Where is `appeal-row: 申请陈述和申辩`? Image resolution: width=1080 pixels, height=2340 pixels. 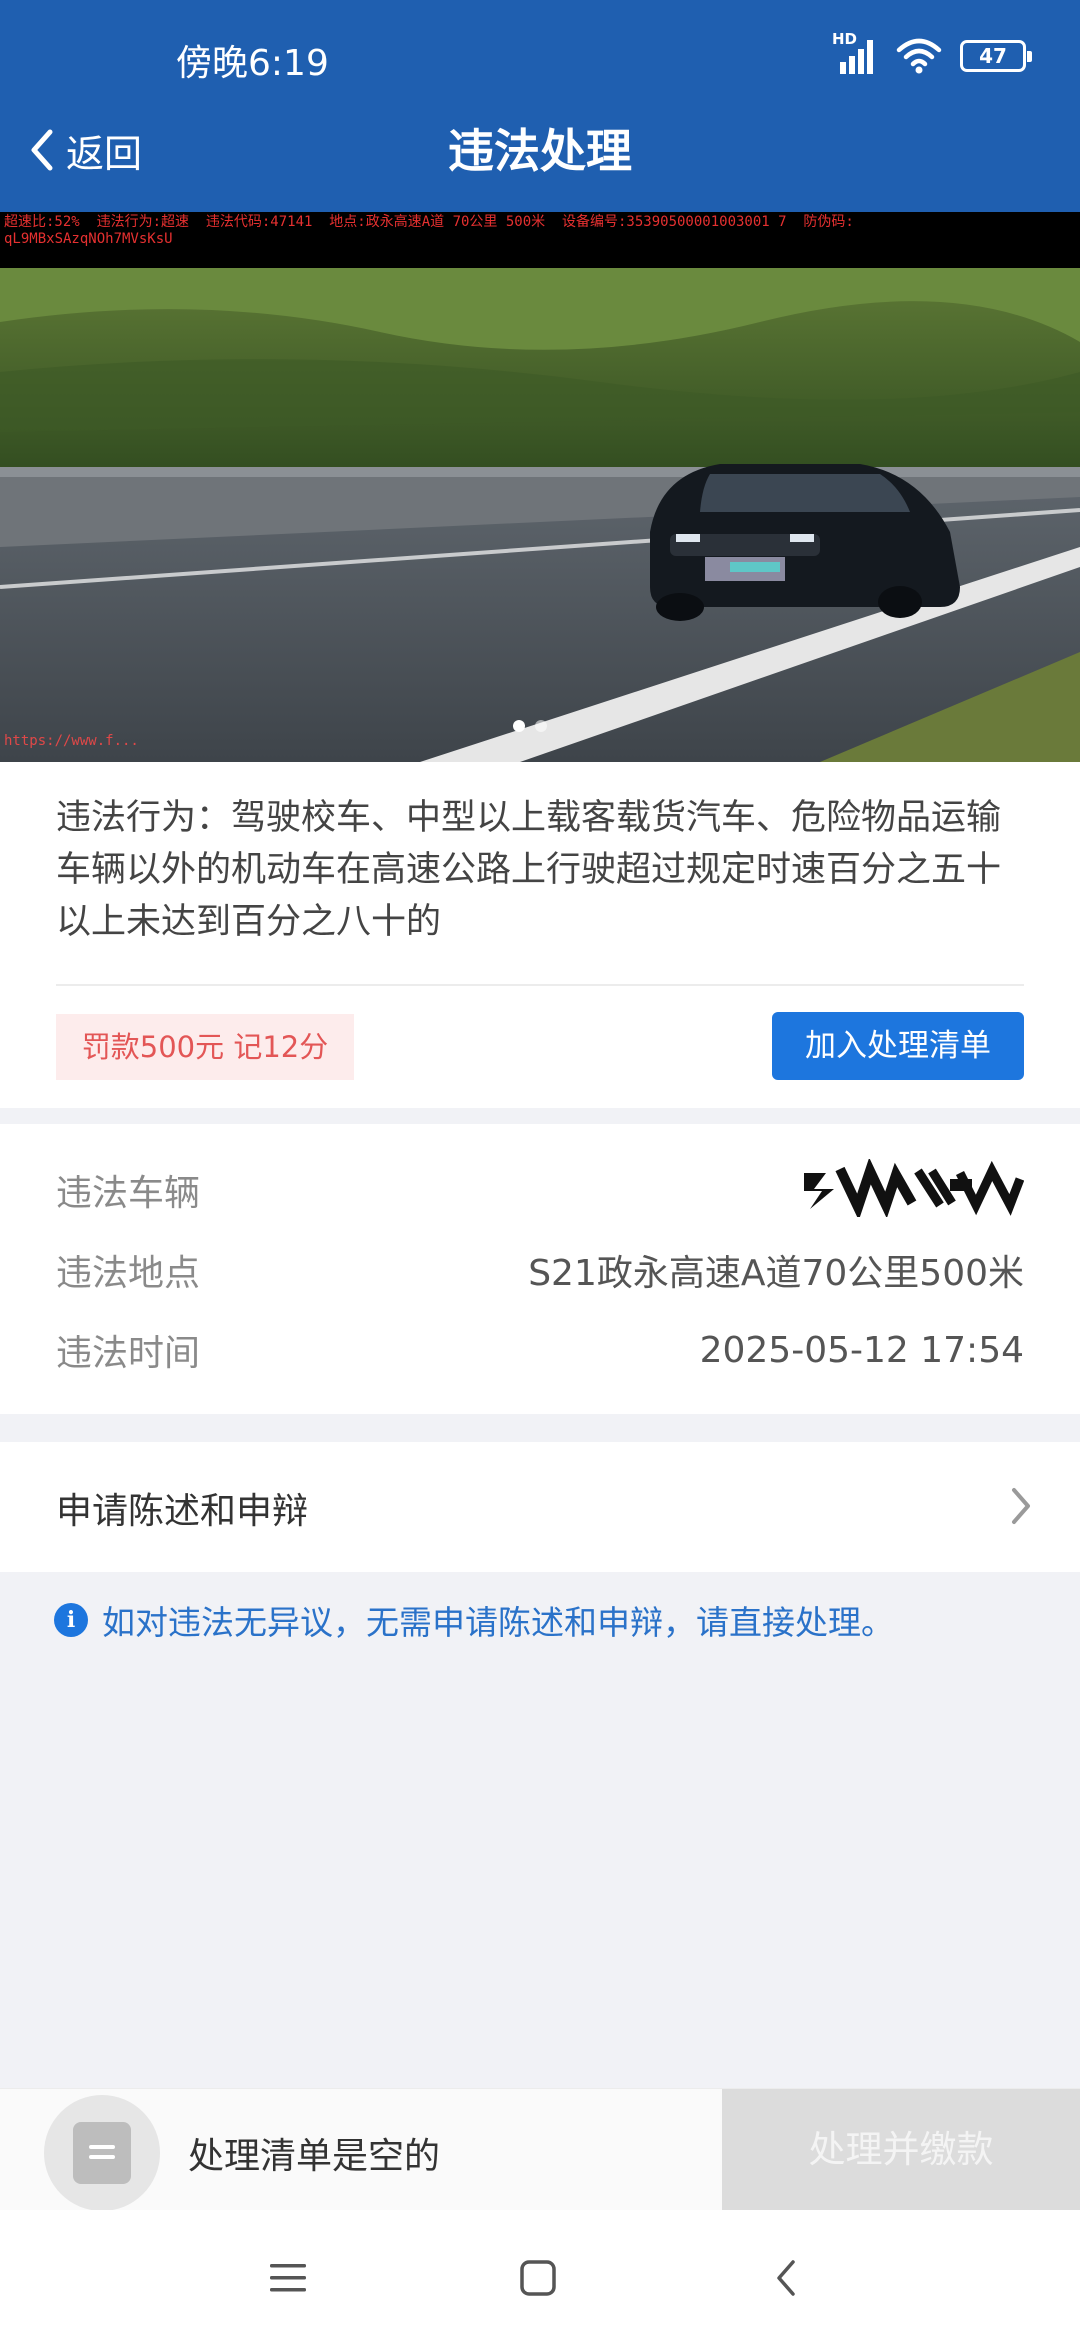
appeal-row: 申请陈述和申辩 is located at coordinates (540, 1507).